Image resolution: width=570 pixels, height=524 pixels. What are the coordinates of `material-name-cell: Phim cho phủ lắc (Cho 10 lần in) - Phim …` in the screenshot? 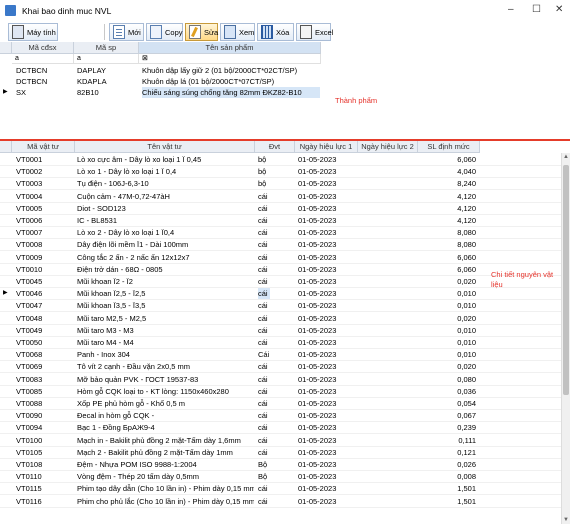 It's located at (165, 501).